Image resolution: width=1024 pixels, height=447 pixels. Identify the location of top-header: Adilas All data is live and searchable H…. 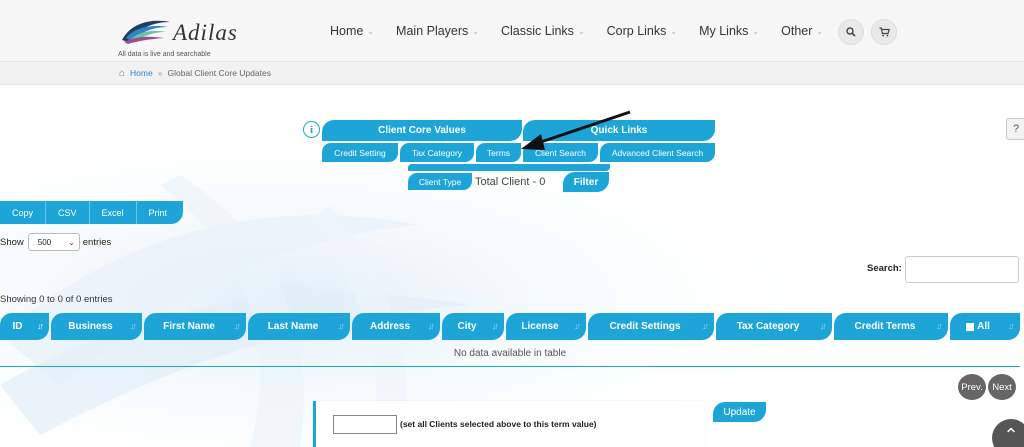
(512, 31).